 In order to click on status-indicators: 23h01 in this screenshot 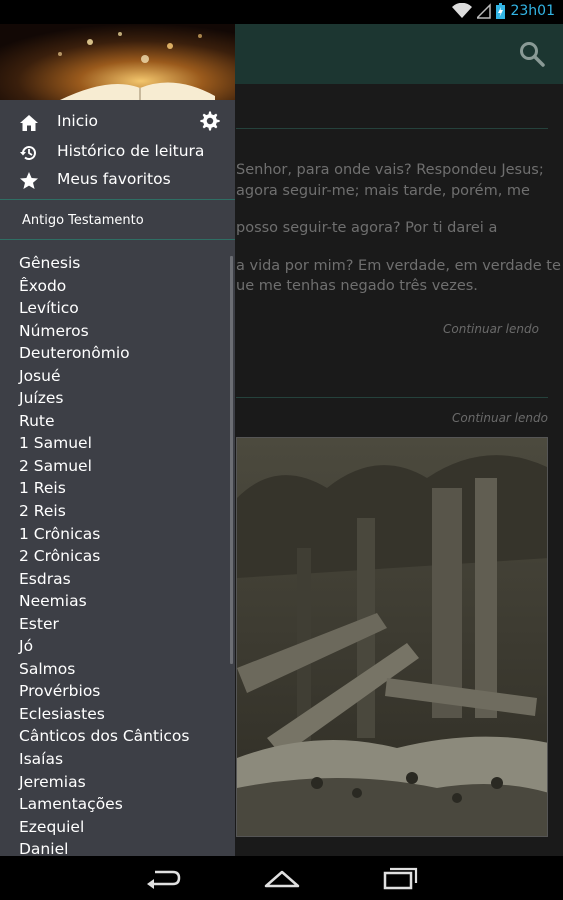, I will do `click(503, 11)`.